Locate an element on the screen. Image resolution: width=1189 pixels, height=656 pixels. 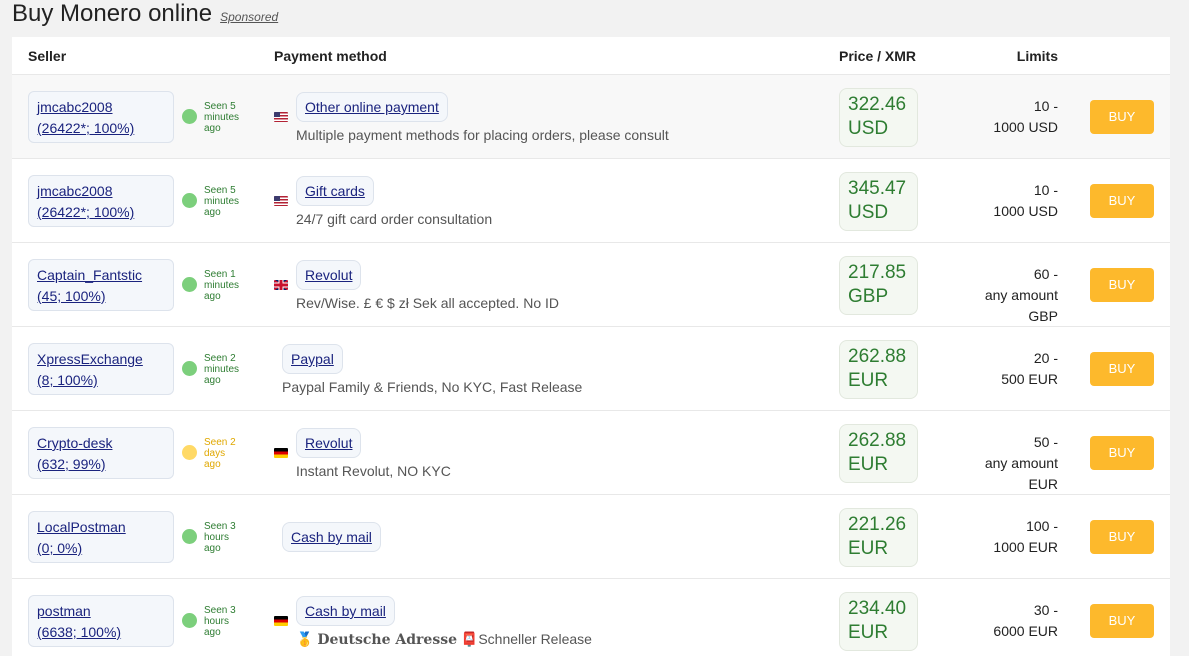
seller-box: postman (6638; 100%) is located at coordinates (101, 621).